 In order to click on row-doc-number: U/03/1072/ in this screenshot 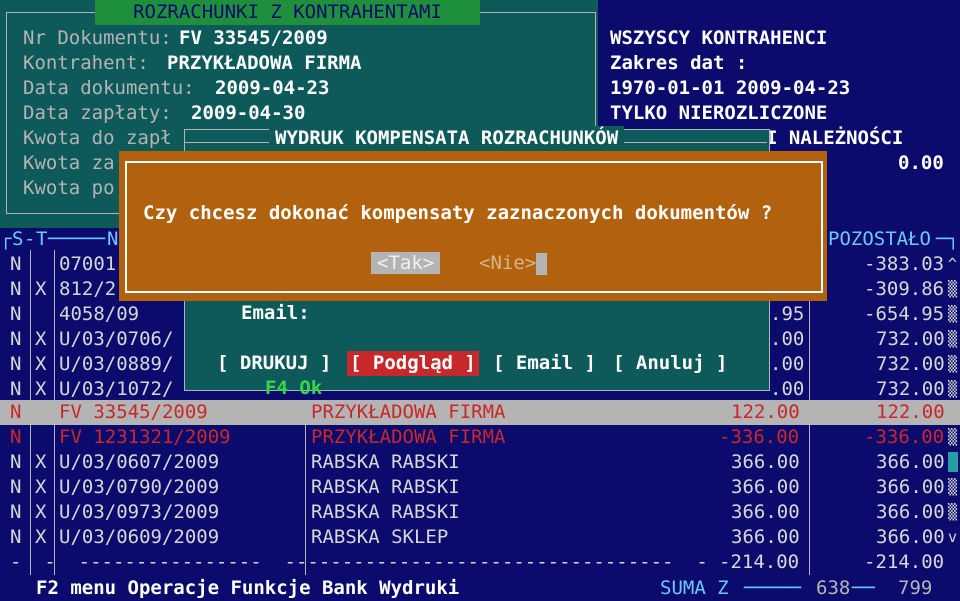, I will do `click(116, 389)`.